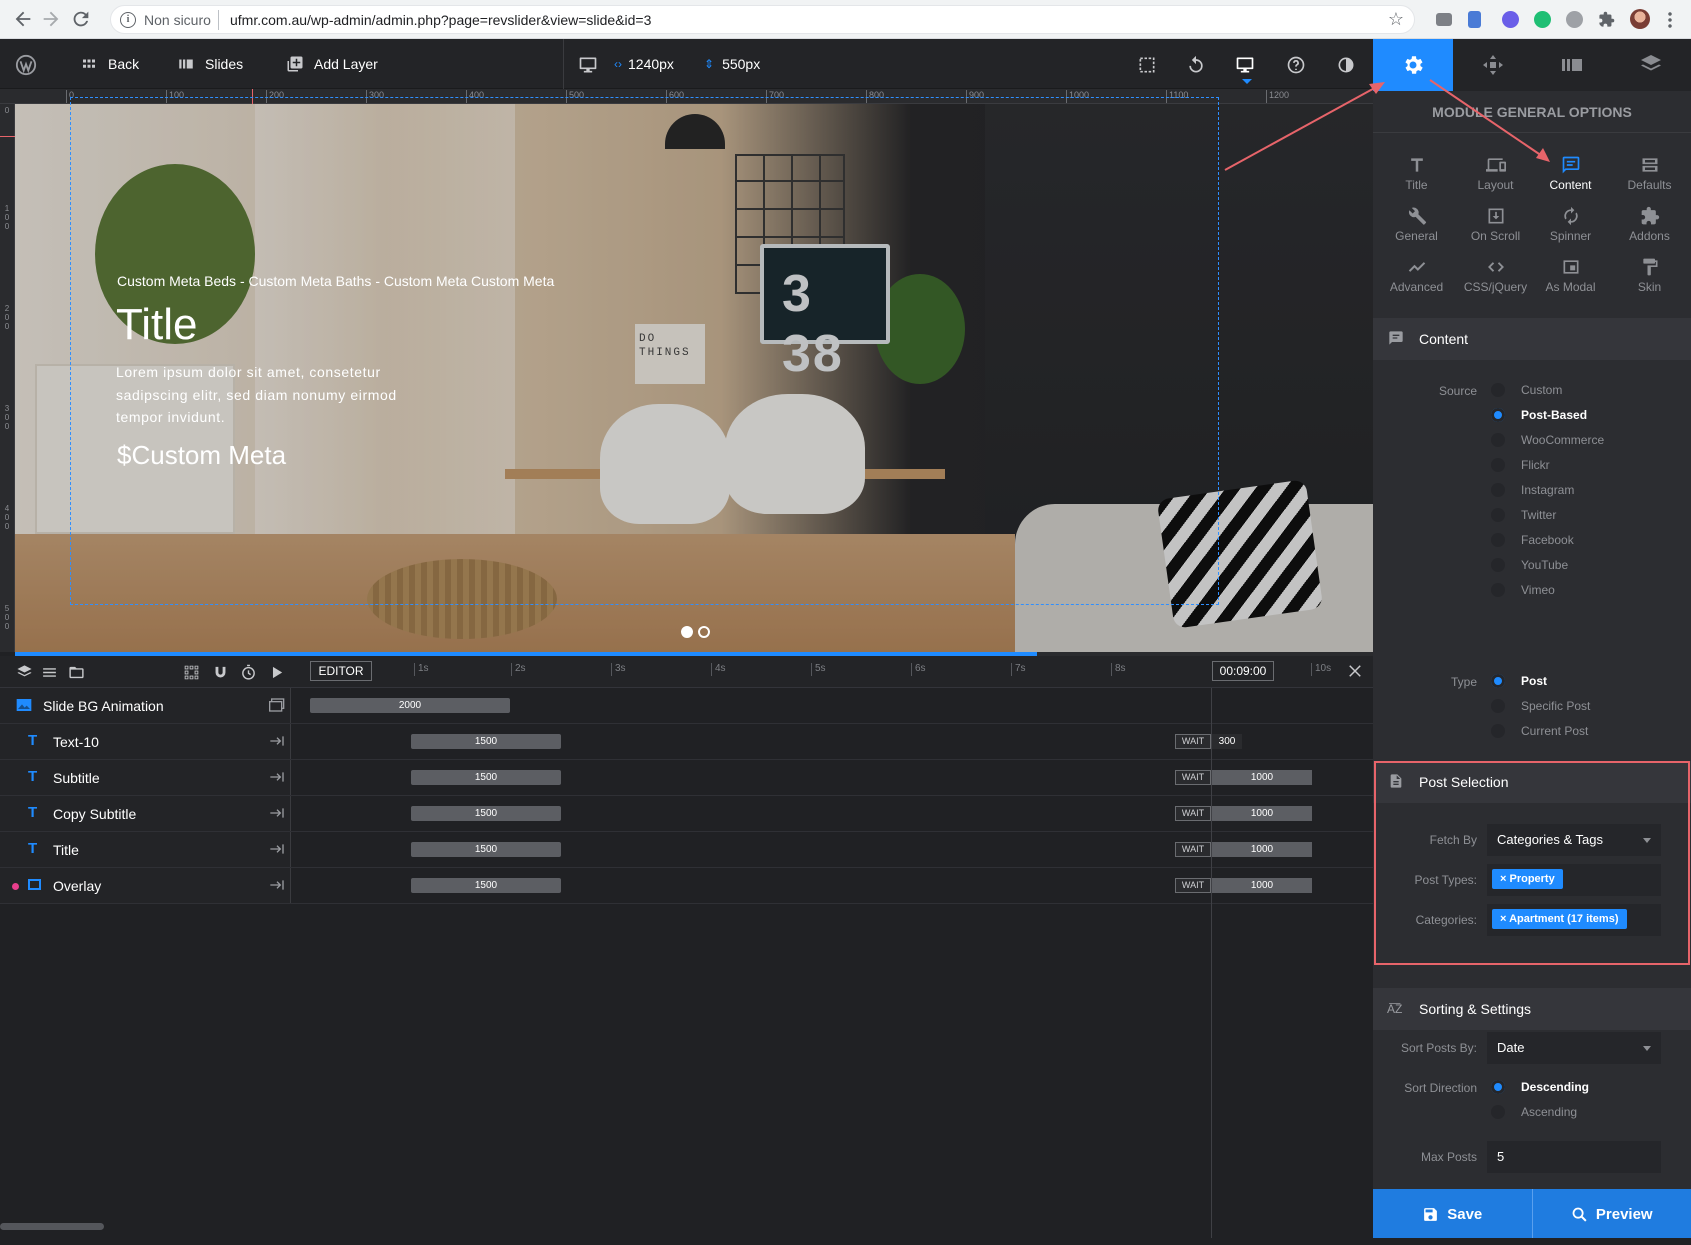  I want to click on save-button: Save, so click(1452, 1214).